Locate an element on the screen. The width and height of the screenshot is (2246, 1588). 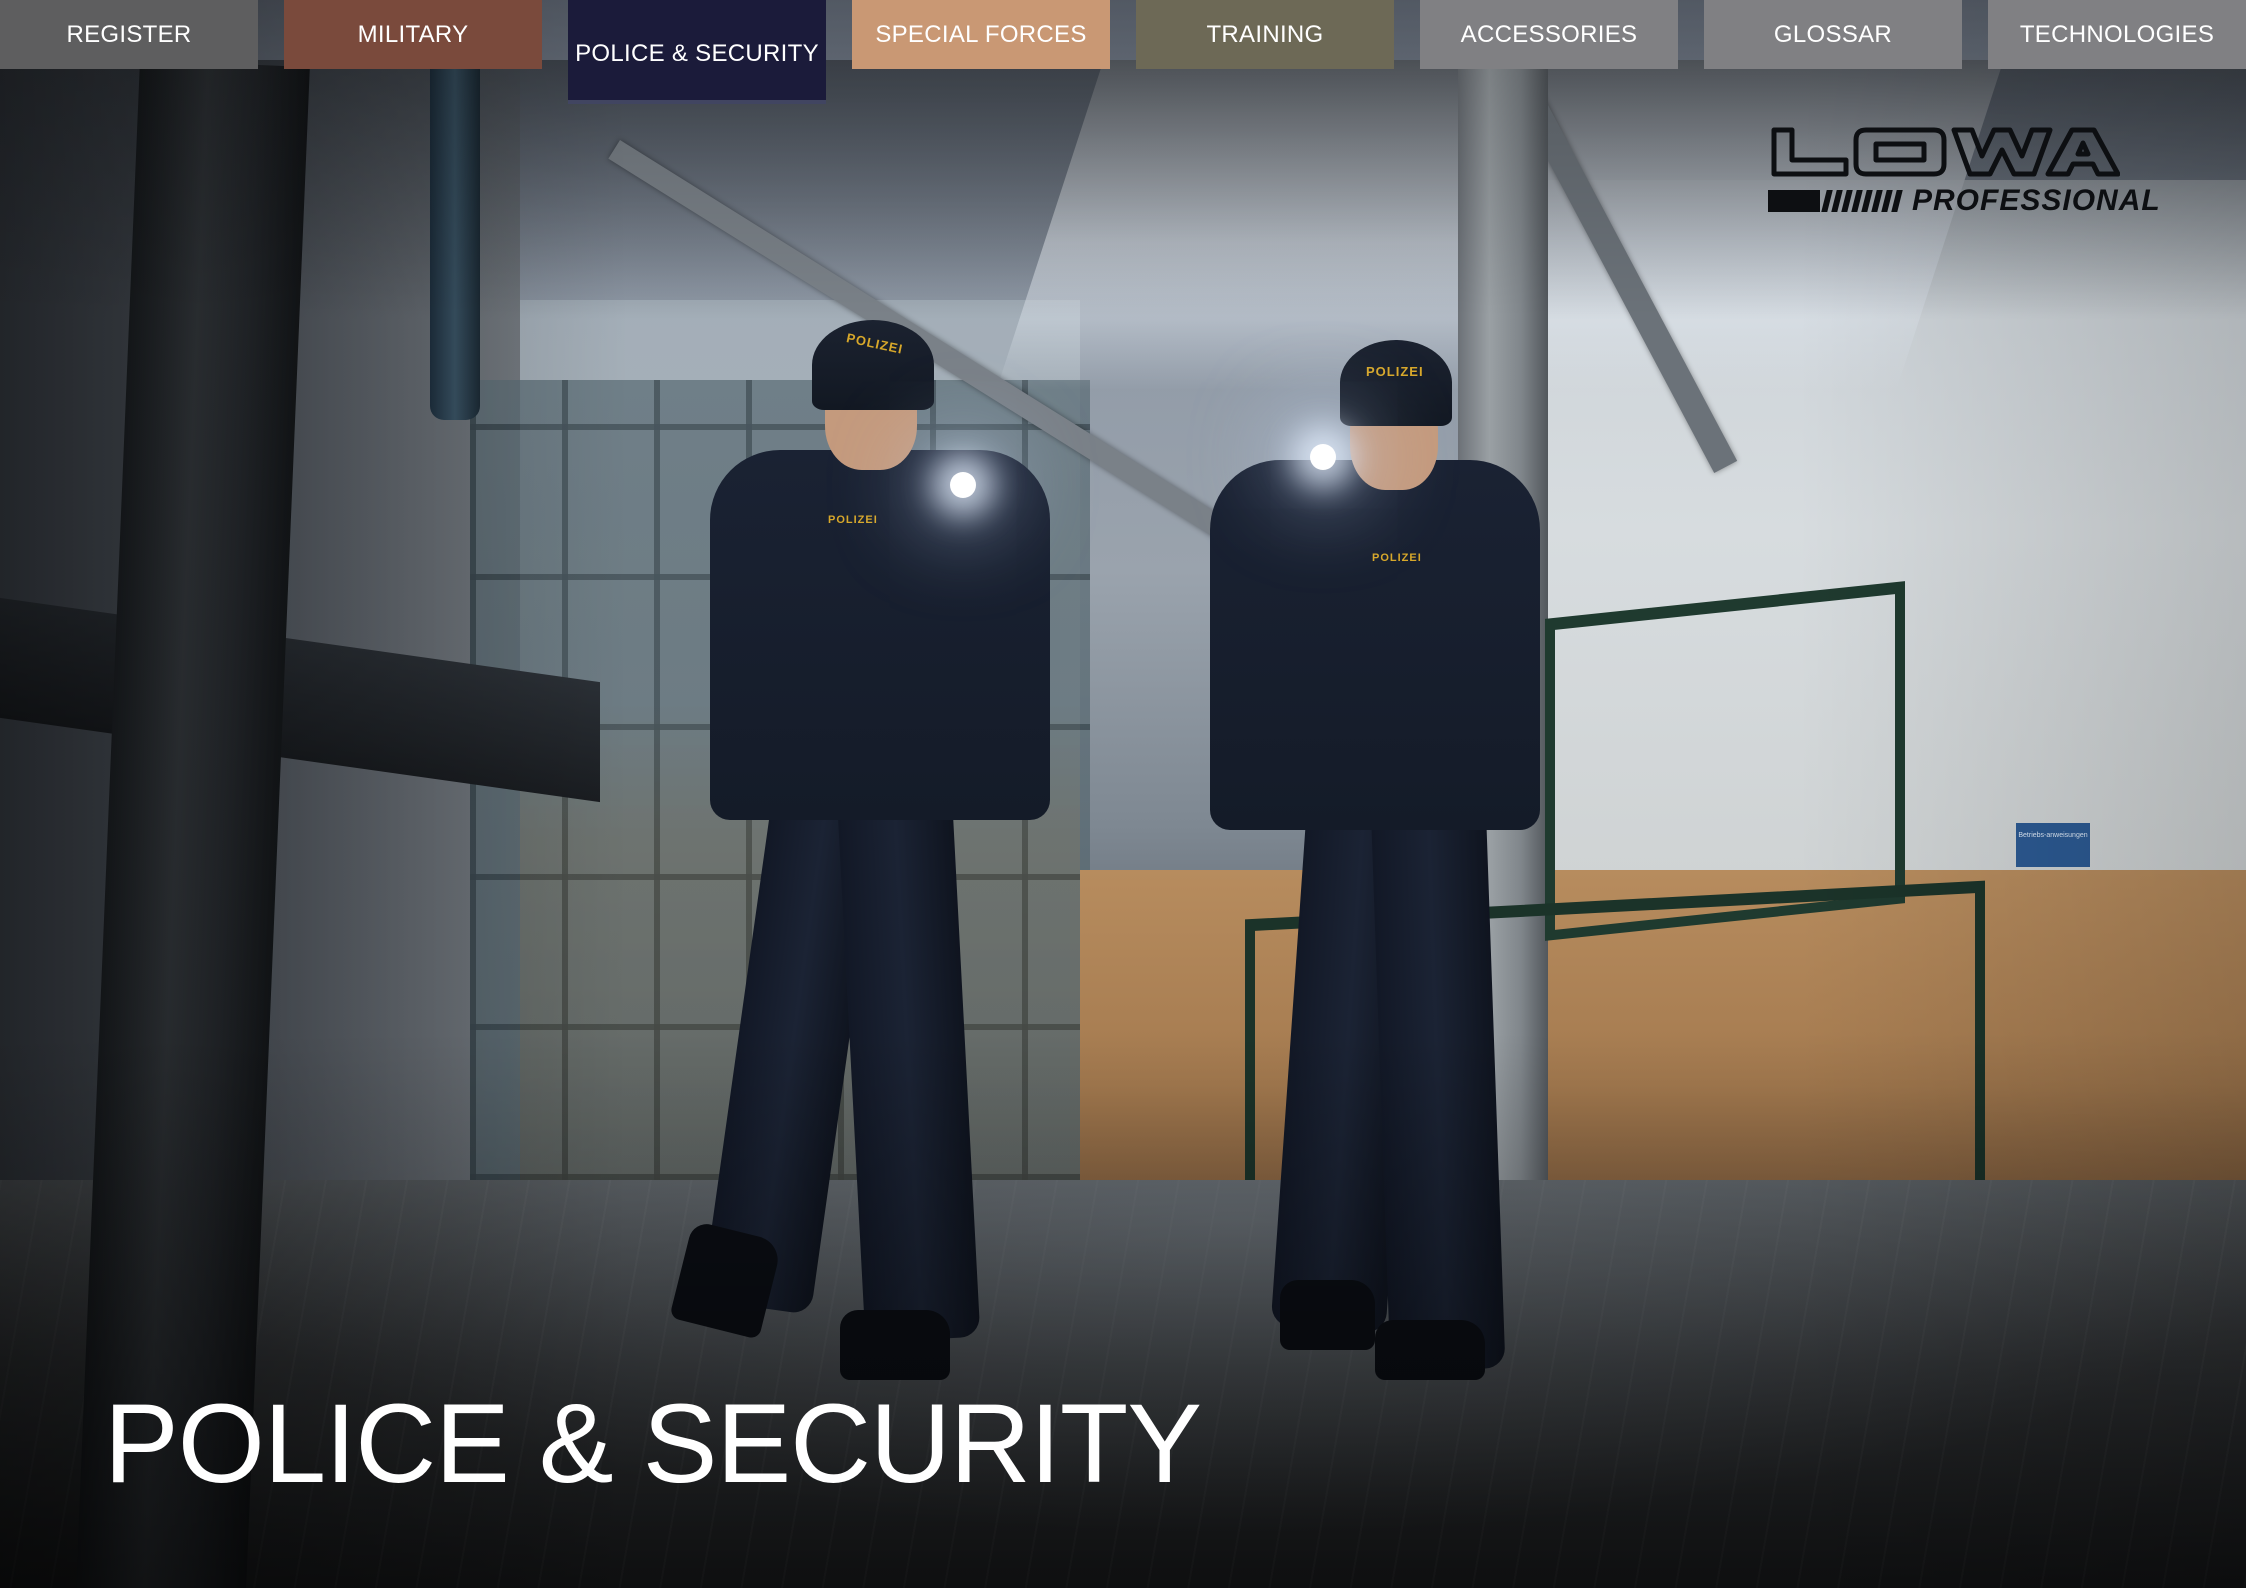
pipe is located at coordinates (455, 240).